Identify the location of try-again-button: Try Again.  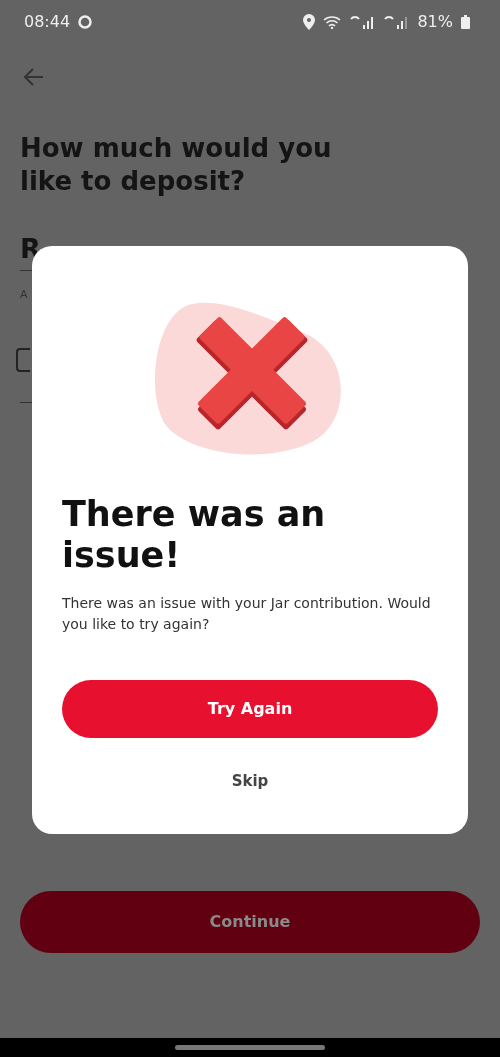
(250, 708).